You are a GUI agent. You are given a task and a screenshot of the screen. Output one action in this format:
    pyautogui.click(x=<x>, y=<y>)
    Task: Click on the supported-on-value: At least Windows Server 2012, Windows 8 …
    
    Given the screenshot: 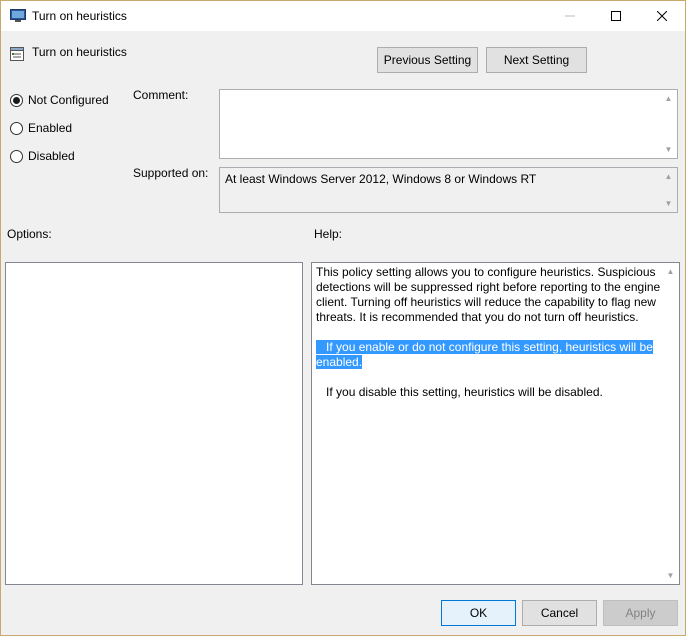 What is the action you would take?
    pyautogui.click(x=381, y=179)
    